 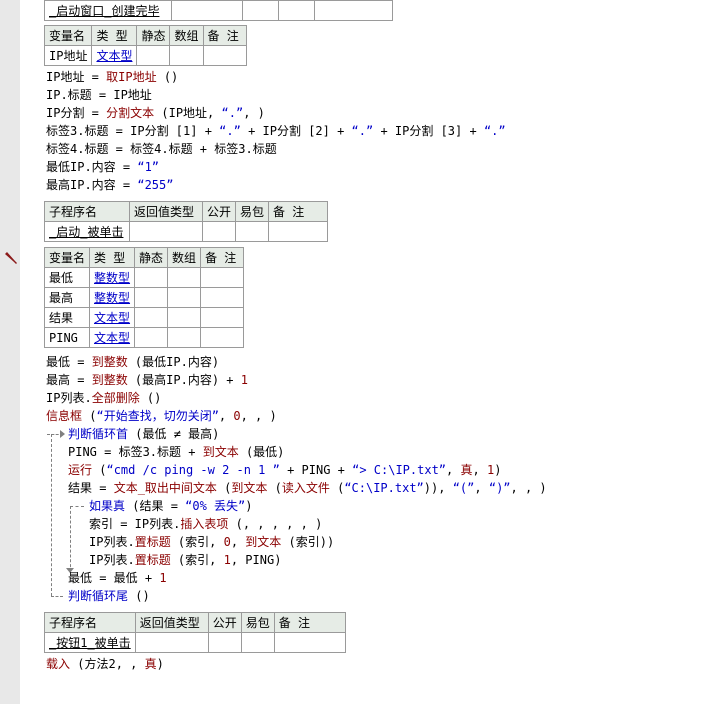 I want to click on breakpoint-marker-icon, so click(x=11, y=258).